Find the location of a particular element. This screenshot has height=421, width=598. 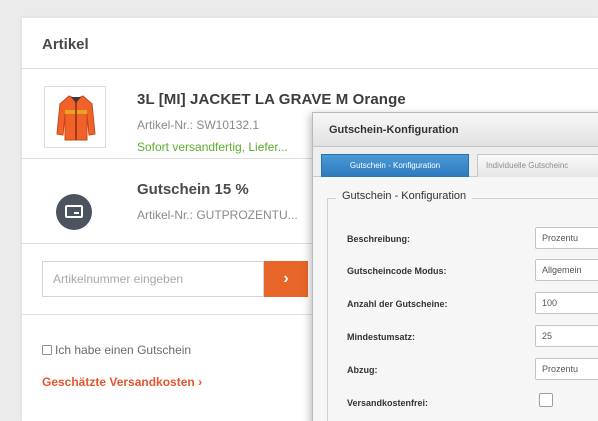

dialog-titlebar: Gutschein-Konfiguration is located at coordinates (455, 130).